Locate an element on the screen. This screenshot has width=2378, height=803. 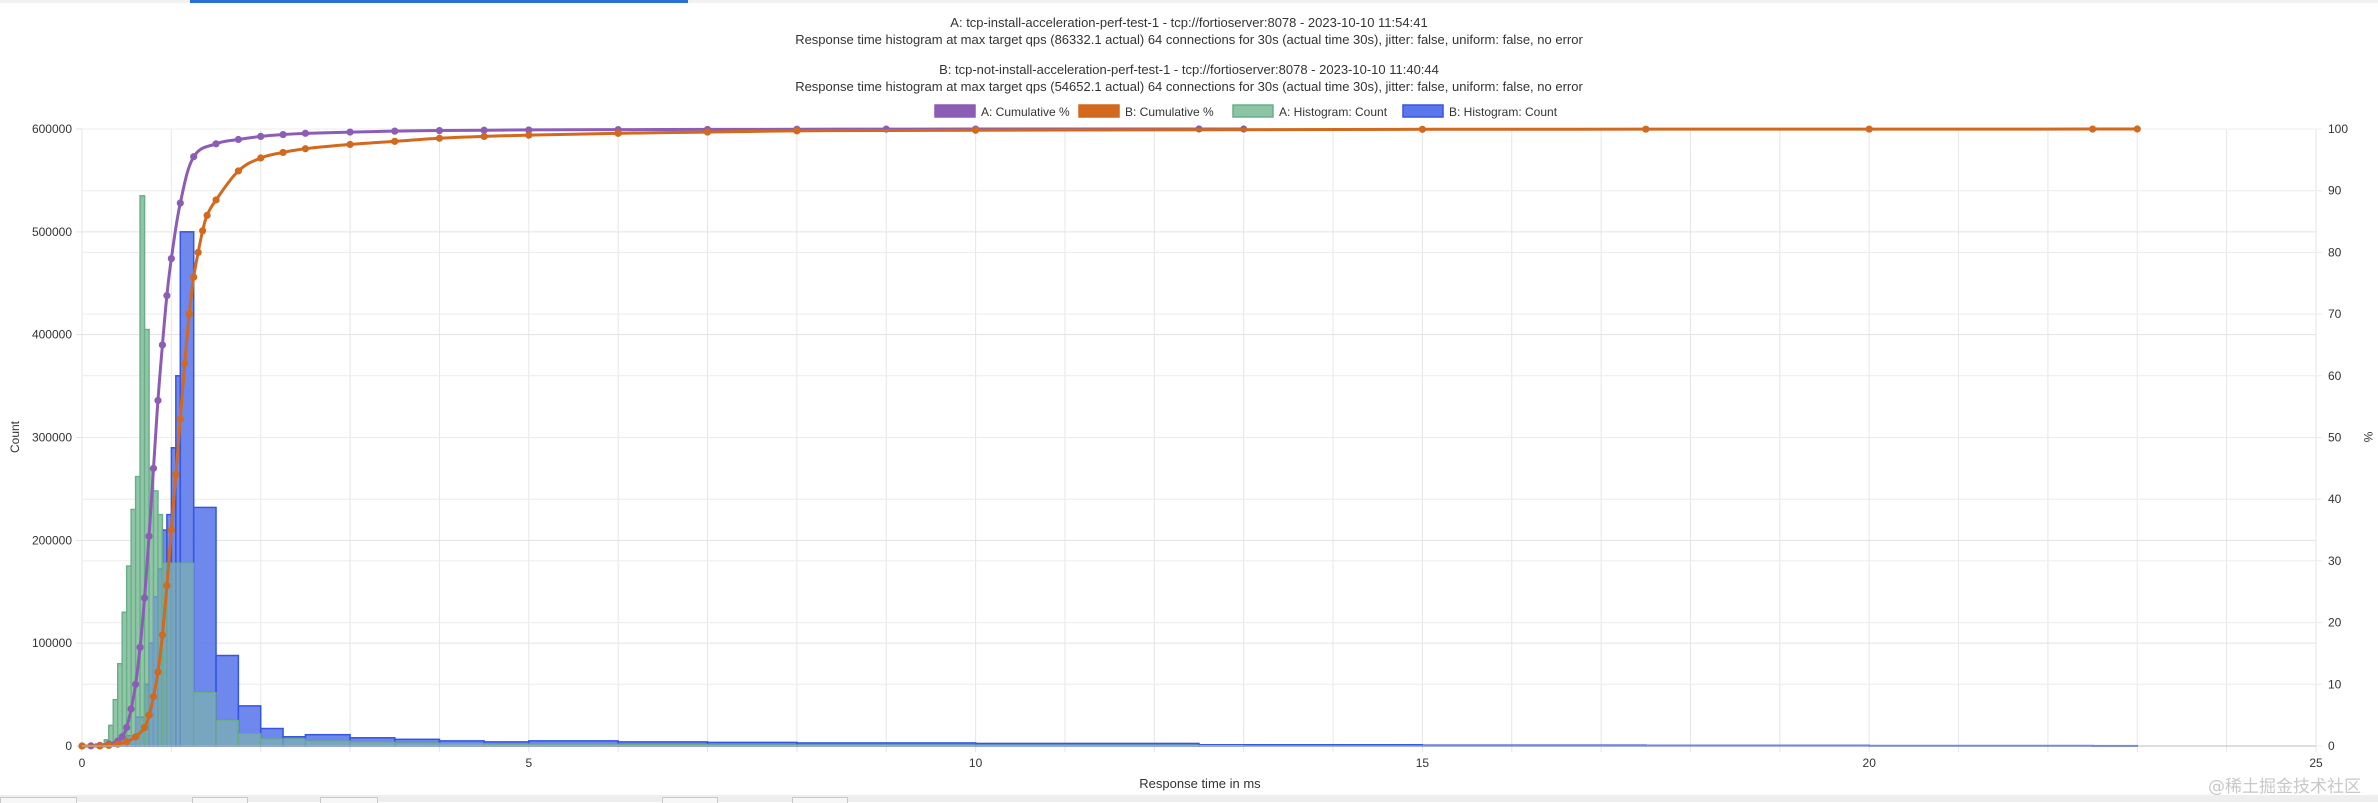
y-tick-label: 300000 is located at coordinates (52, 438).